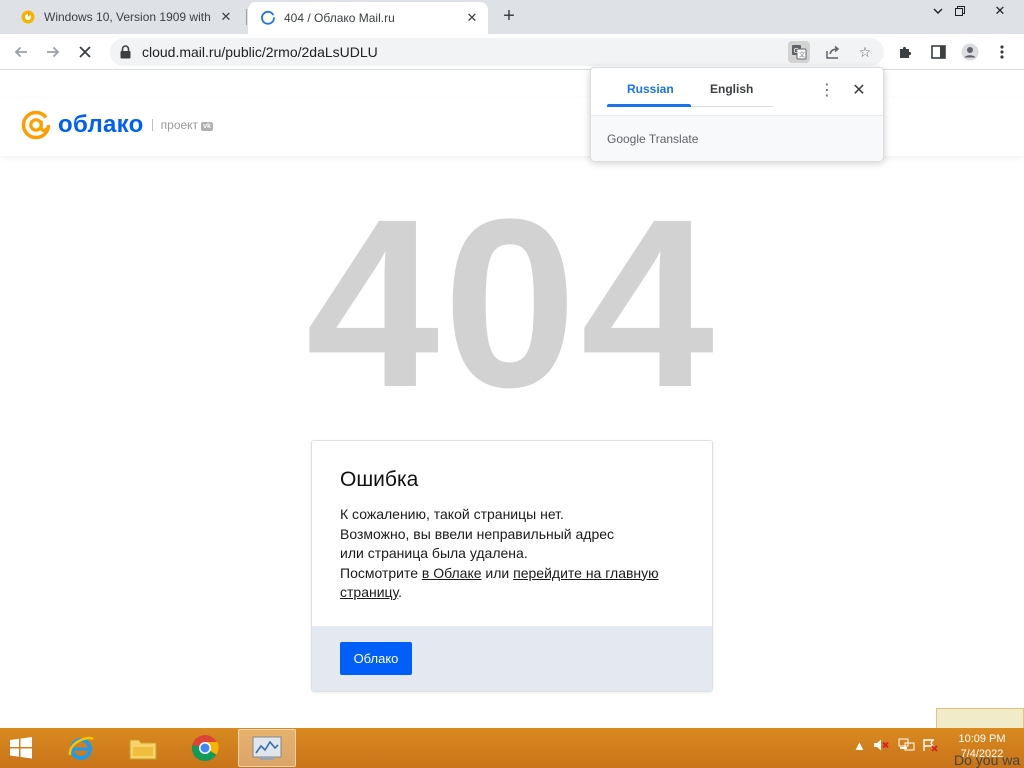 The width and height of the screenshot is (1024, 768). I want to click on translate-footer: Google Translate, so click(737, 138).